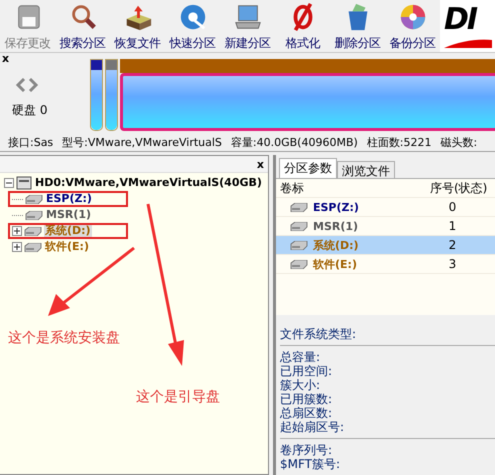 This screenshot has width=495, height=475. Describe the element at coordinates (453, 264) in the screenshot. I see `number-cell-text: 3` at that location.